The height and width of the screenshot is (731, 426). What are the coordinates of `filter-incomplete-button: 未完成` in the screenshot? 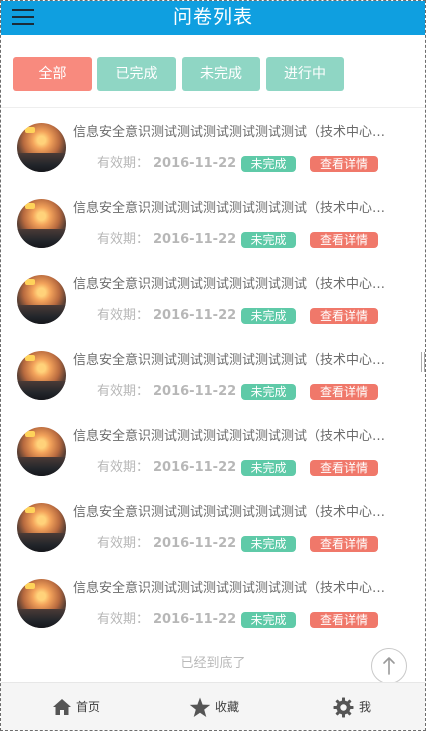 It's located at (221, 74).